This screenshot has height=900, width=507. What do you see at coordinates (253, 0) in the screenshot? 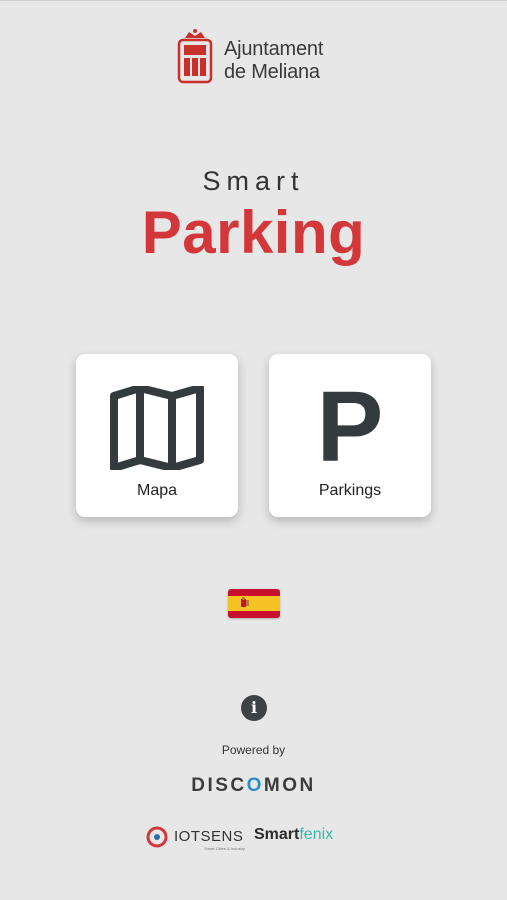
I see `top-divider` at bounding box center [253, 0].